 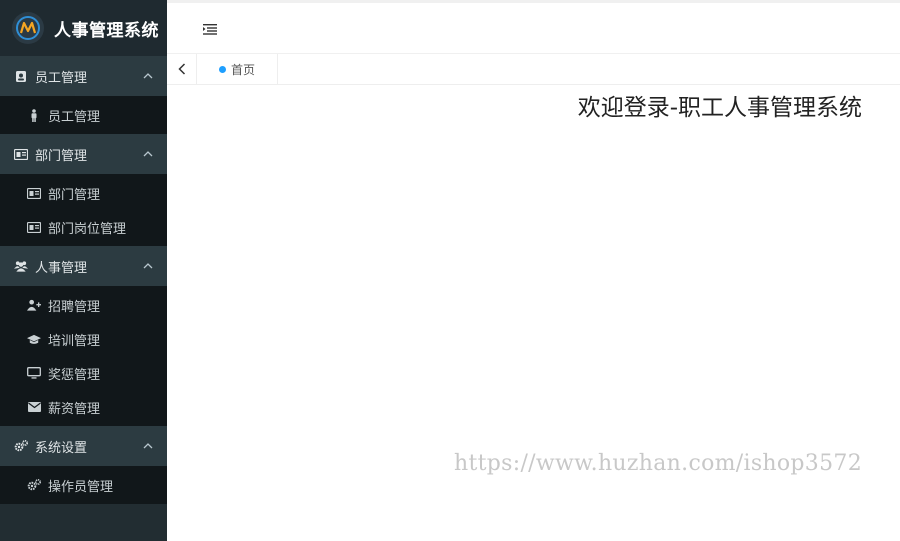 I want to click on sidebar-item-rewards: 奖惩管理, so click(x=83, y=373).